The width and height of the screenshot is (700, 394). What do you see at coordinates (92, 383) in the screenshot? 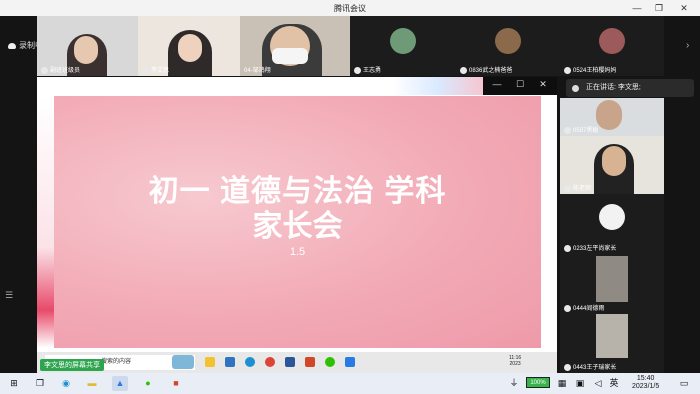
I see `file-explorer-icon: ▬` at bounding box center [92, 383].